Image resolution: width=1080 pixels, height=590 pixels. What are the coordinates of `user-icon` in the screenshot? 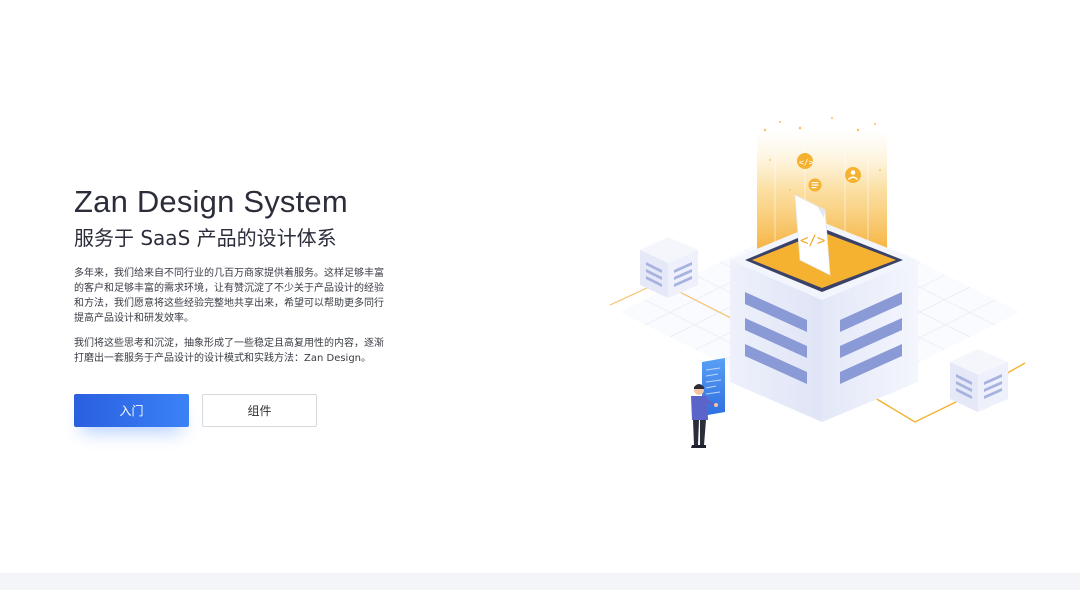 It's located at (853, 175).